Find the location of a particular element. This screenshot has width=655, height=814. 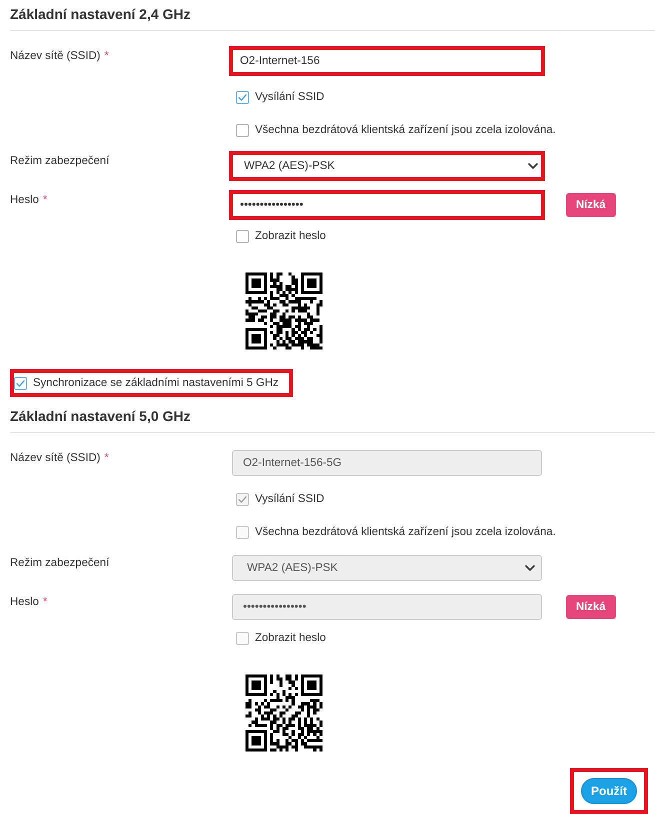

section-title: Základní nastavení 2,4 GHz is located at coordinates (332, 18).